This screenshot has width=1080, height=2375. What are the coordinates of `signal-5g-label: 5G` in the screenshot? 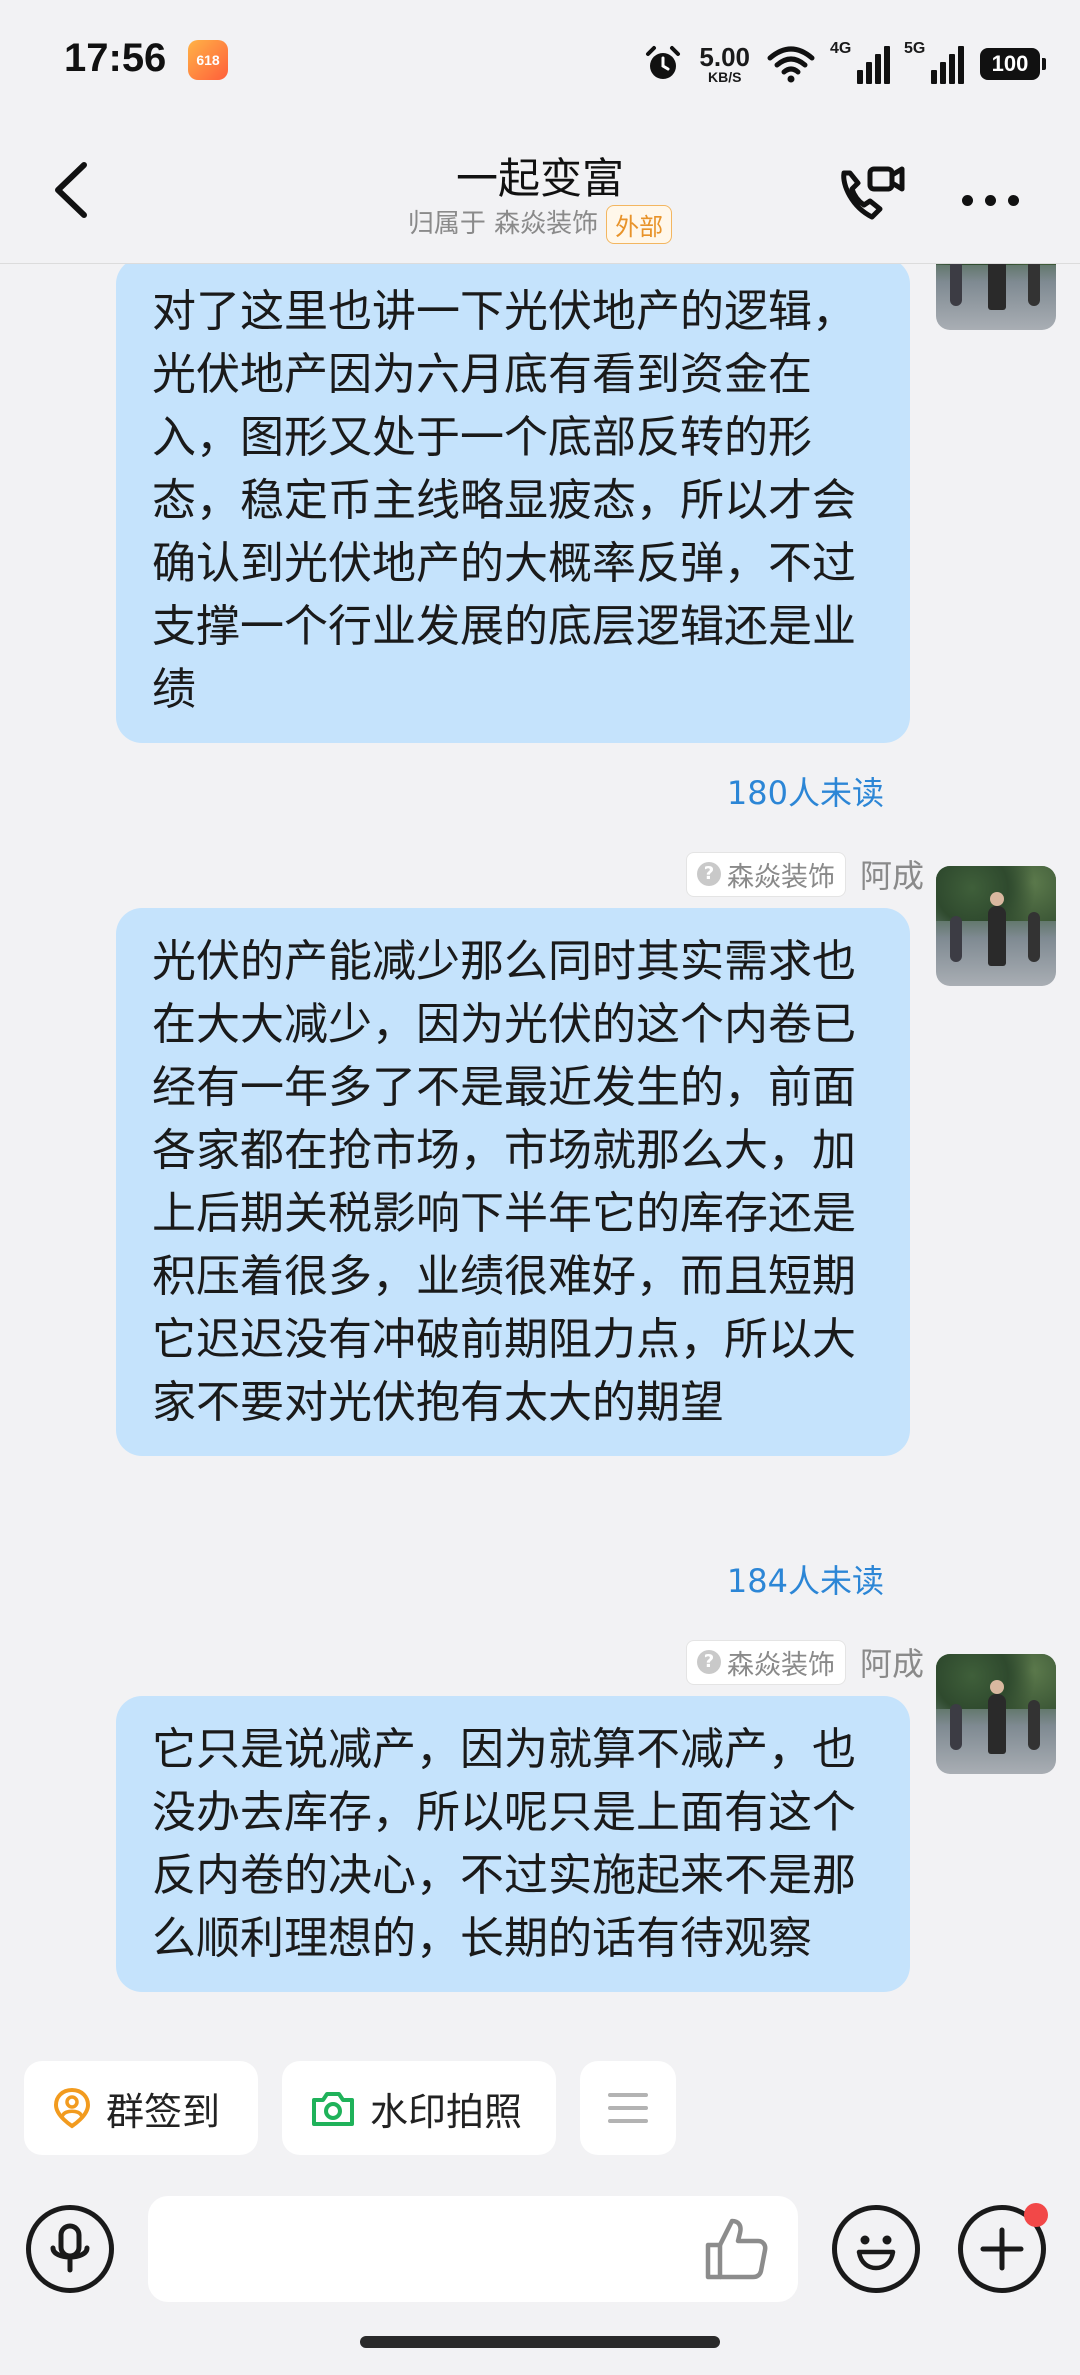 It's located at (915, 48).